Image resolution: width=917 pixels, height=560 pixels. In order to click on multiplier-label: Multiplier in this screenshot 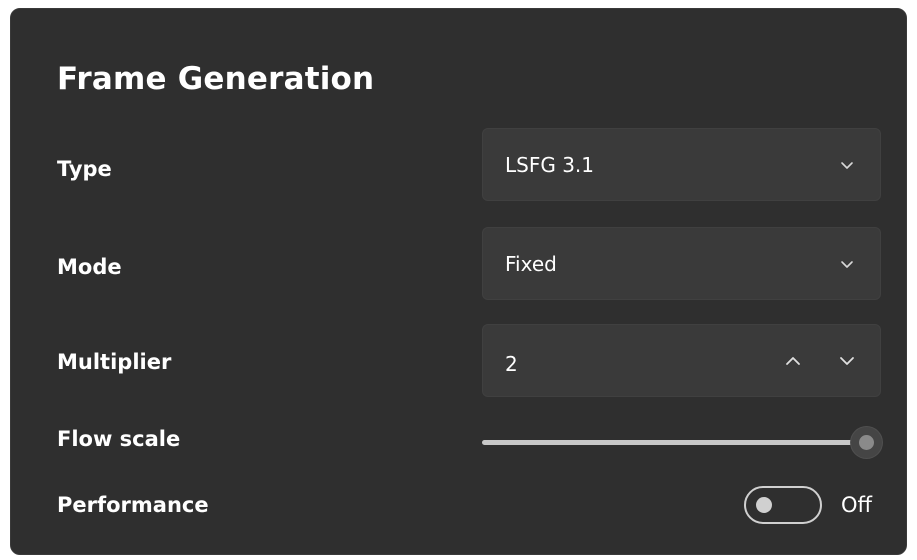, I will do `click(114, 362)`.